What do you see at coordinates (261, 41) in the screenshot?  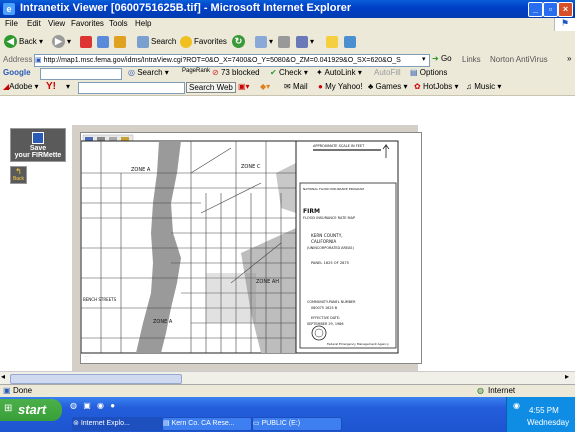 I see `mail-icon` at bounding box center [261, 41].